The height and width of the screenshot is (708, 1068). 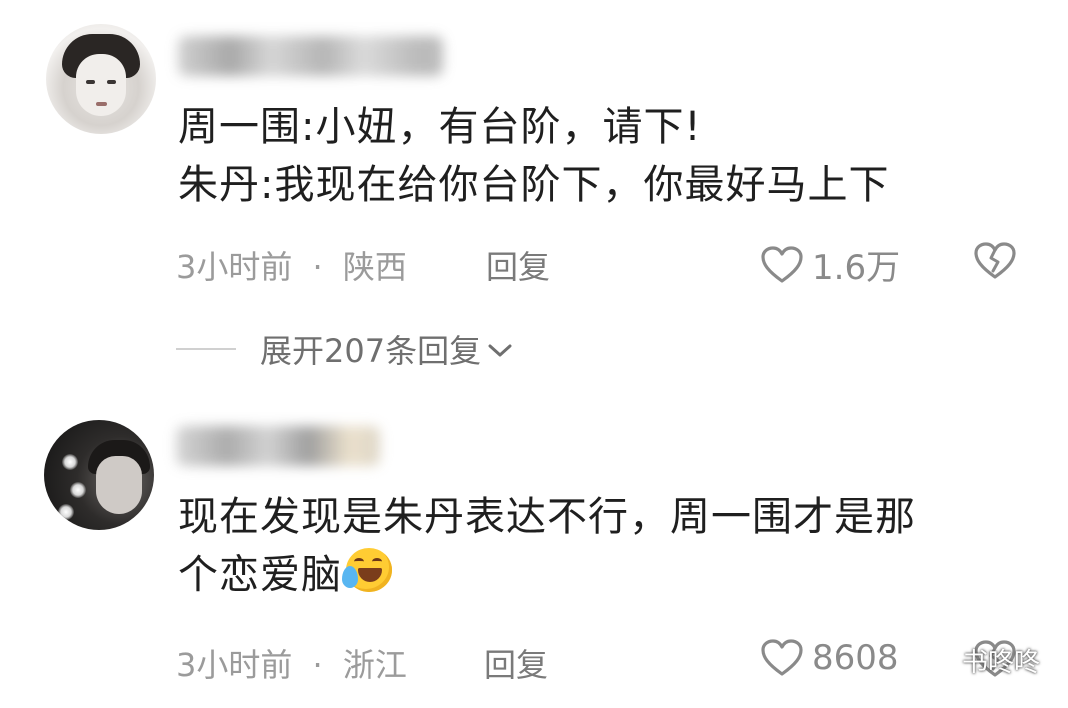 What do you see at coordinates (260, 575) in the screenshot?
I see `comment-line: 个恋爱脑` at bounding box center [260, 575].